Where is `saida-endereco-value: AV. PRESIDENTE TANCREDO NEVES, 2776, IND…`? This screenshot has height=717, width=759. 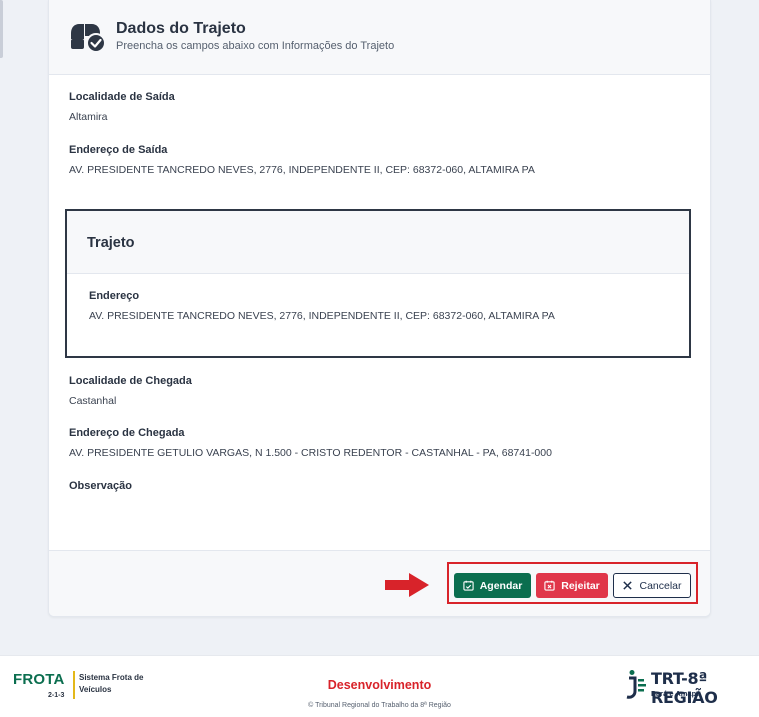 saida-endereco-value: AV. PRESIDENTE TANCREDO NEVES, 2776, IND… is located at coordinates (302, 170).